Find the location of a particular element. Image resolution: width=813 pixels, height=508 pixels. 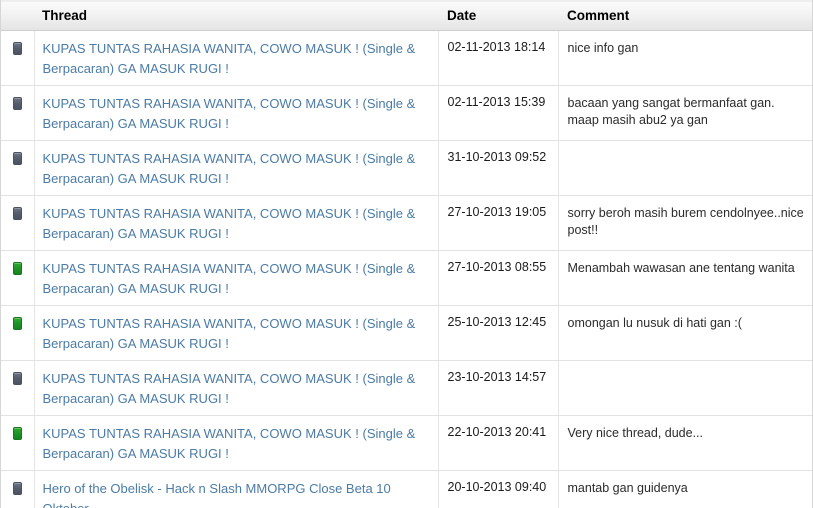

thread-date-cell: 02-11-2013 15:39 is located at coordinates (497, 113).